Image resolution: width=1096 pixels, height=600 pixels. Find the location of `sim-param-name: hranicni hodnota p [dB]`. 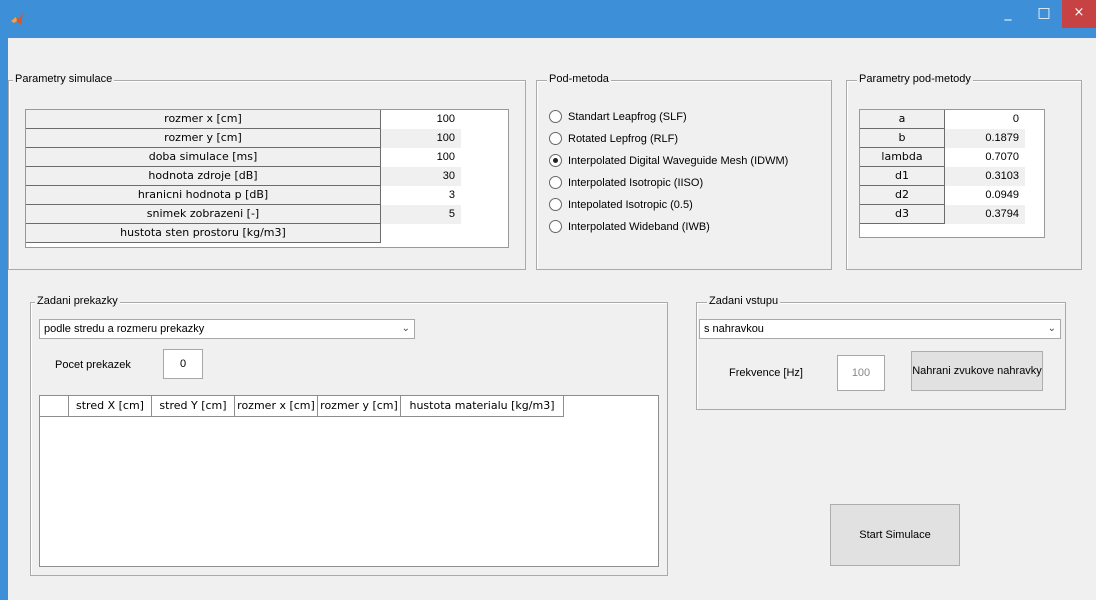

sim-param-name: hranicni hodnota p [dB] is located at coordinates (203, 195).